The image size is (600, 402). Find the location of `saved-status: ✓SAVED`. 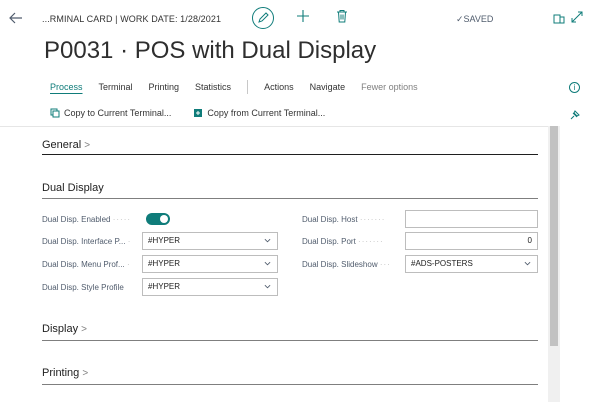

saved-status: ✓SAVED is located at coordinates (475, 19).